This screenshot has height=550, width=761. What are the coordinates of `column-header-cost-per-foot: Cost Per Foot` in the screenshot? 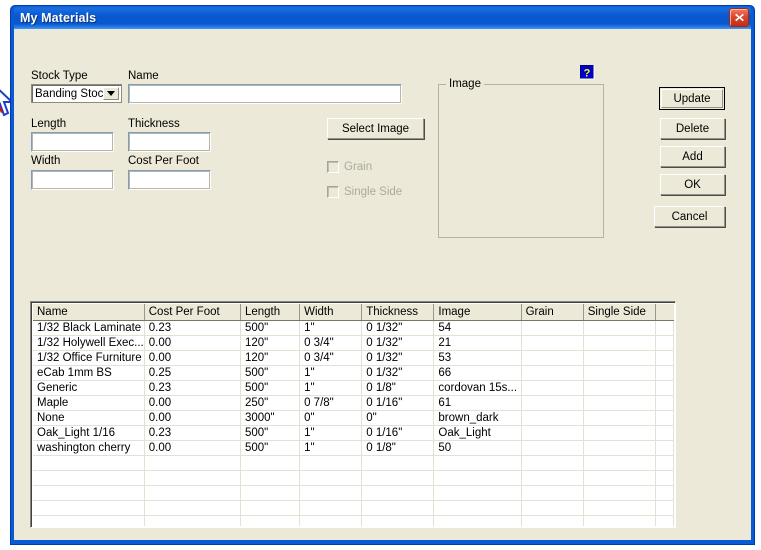 It's located at (192, 312).